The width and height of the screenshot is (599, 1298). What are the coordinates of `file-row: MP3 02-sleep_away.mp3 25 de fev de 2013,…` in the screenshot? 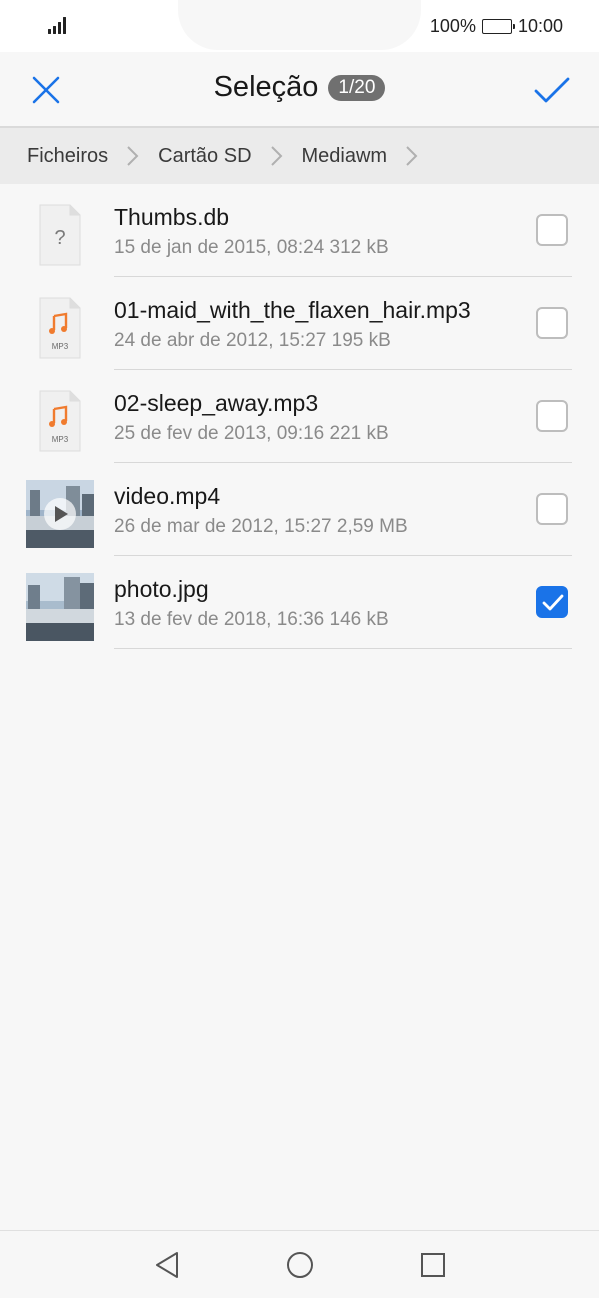 It's located at (299, 416).